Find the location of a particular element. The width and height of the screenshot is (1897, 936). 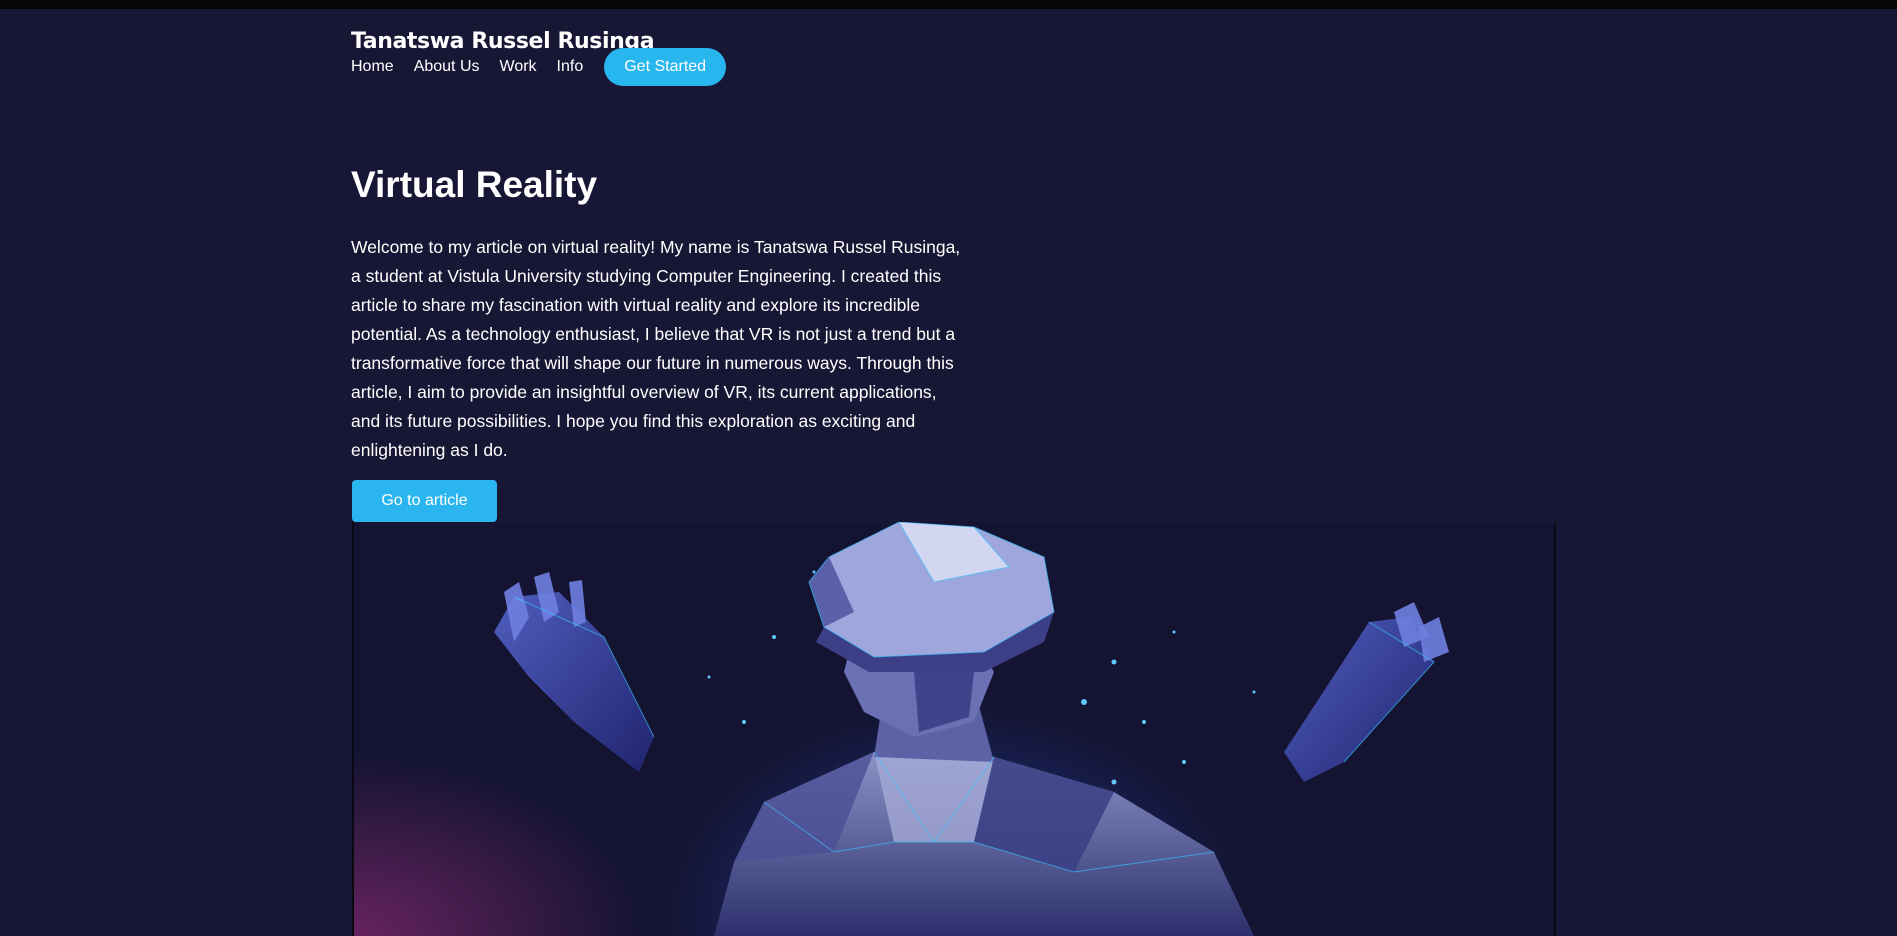

nav-item-home: Home is located at coordinates (372, 67).